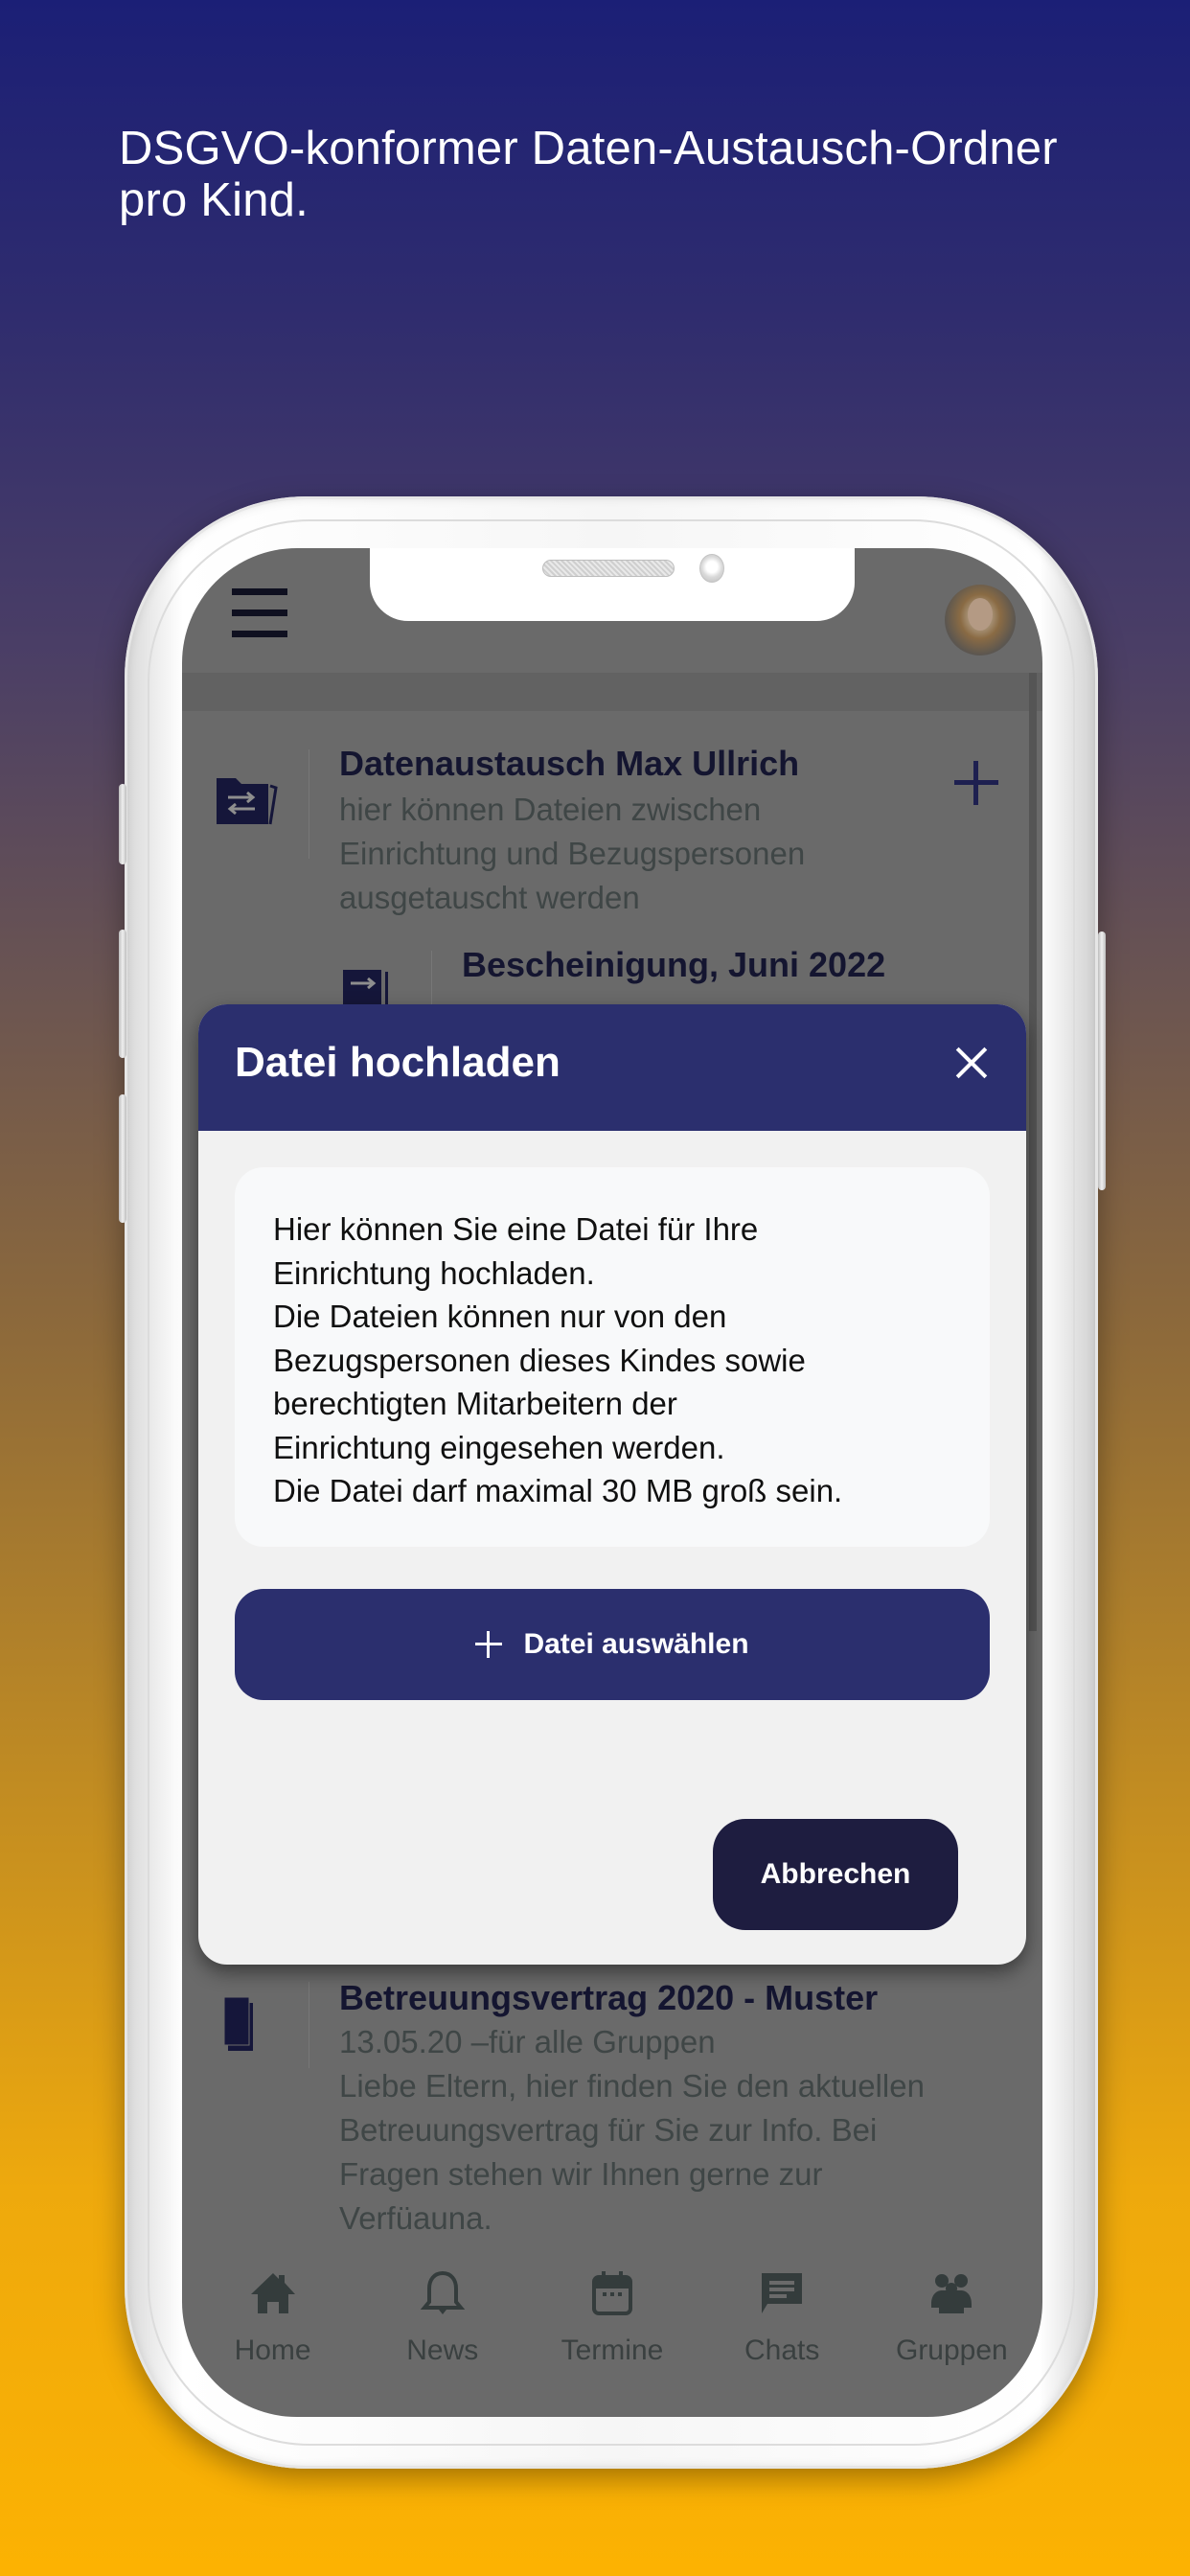  I want to click on chat-icon, so click(782, 2293).